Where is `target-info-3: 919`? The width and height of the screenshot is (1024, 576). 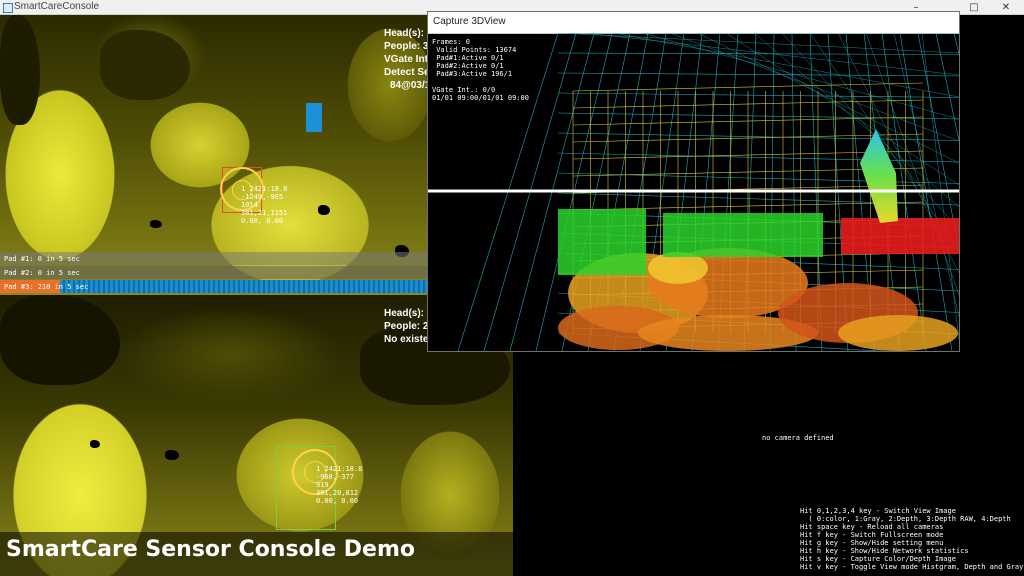
target-info-3: 919 is located at coordinates (322, 485).